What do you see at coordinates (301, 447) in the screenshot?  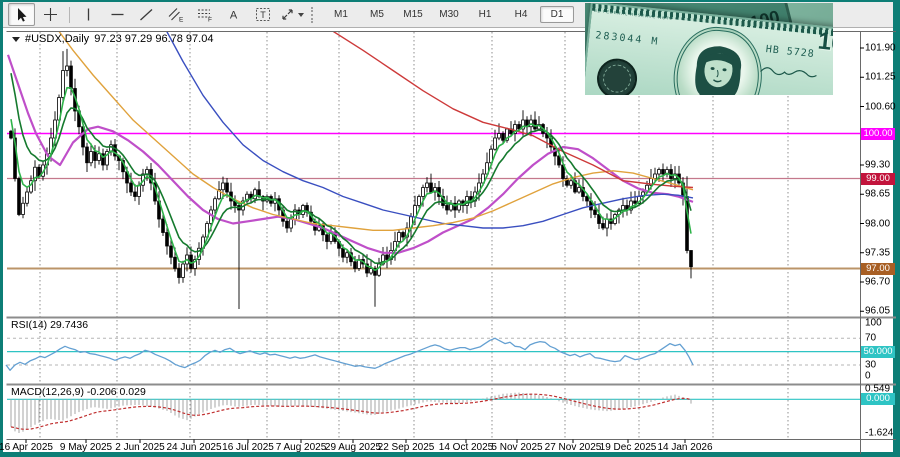 I see `date-tick-label: 7 Aug 2025` at bounding box center [301, 447].